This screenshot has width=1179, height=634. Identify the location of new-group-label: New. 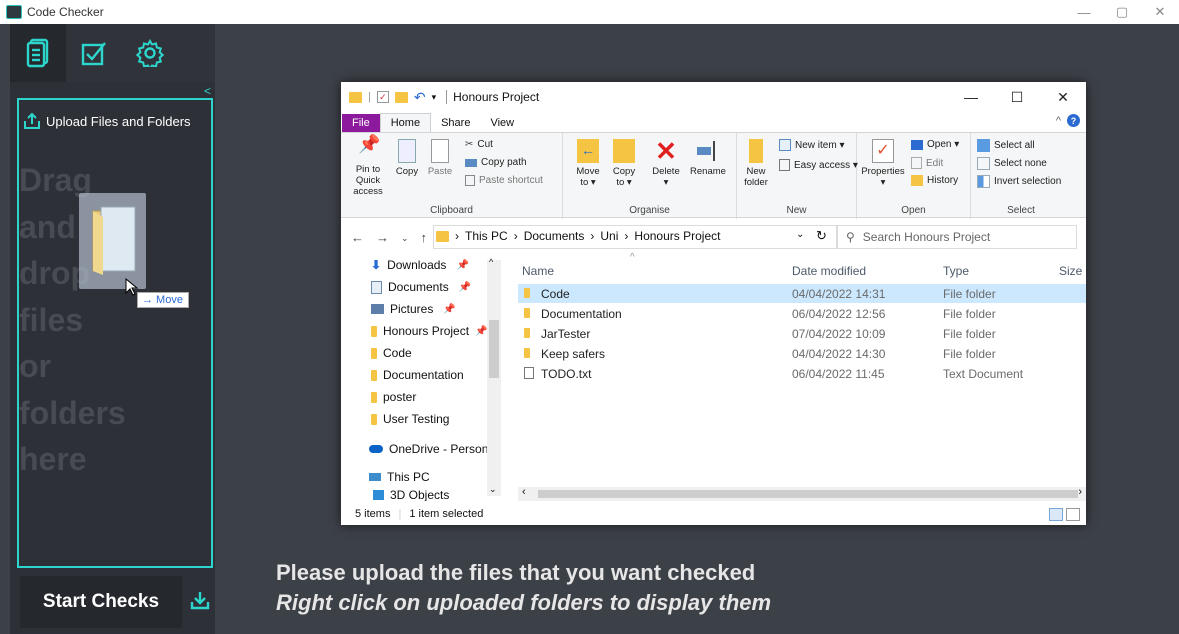
(796, 210).